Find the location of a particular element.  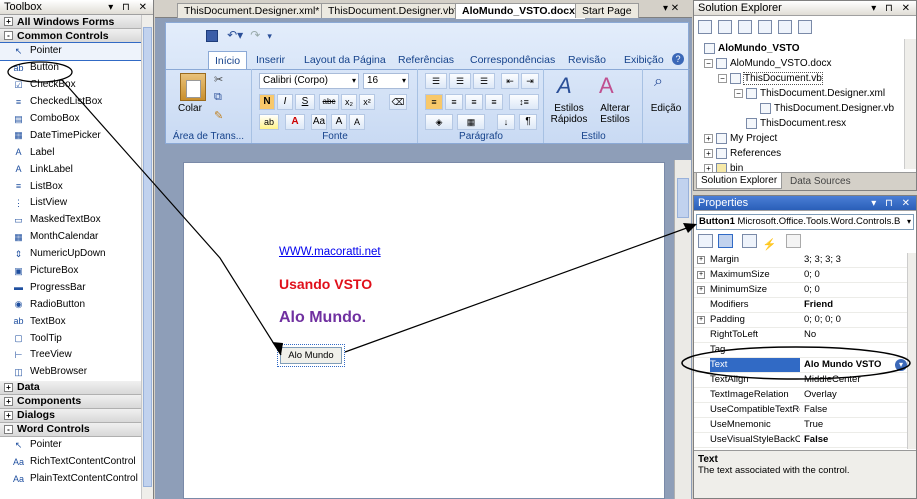

toolbox-item: A LinkLabel is located at coordinates (70, 169).